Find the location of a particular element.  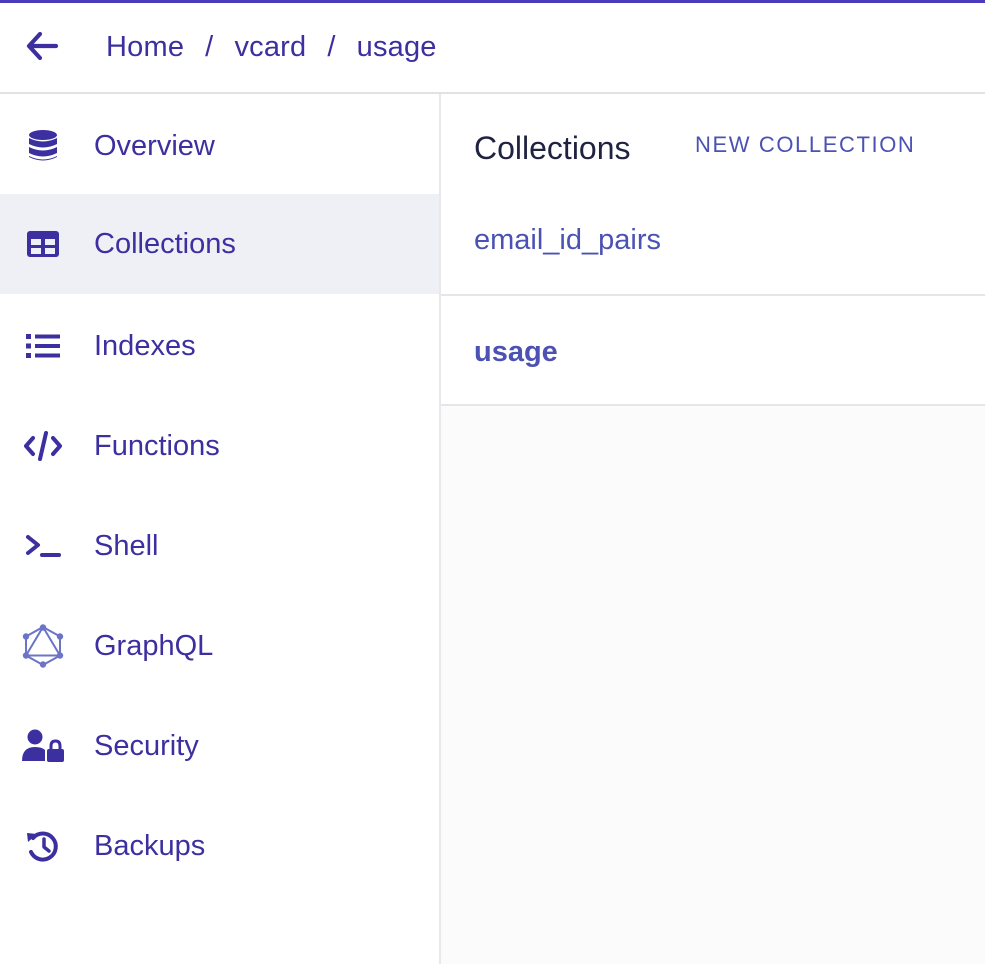

sidebar-item-label: GraphQL is located at coordinates (154, 645).